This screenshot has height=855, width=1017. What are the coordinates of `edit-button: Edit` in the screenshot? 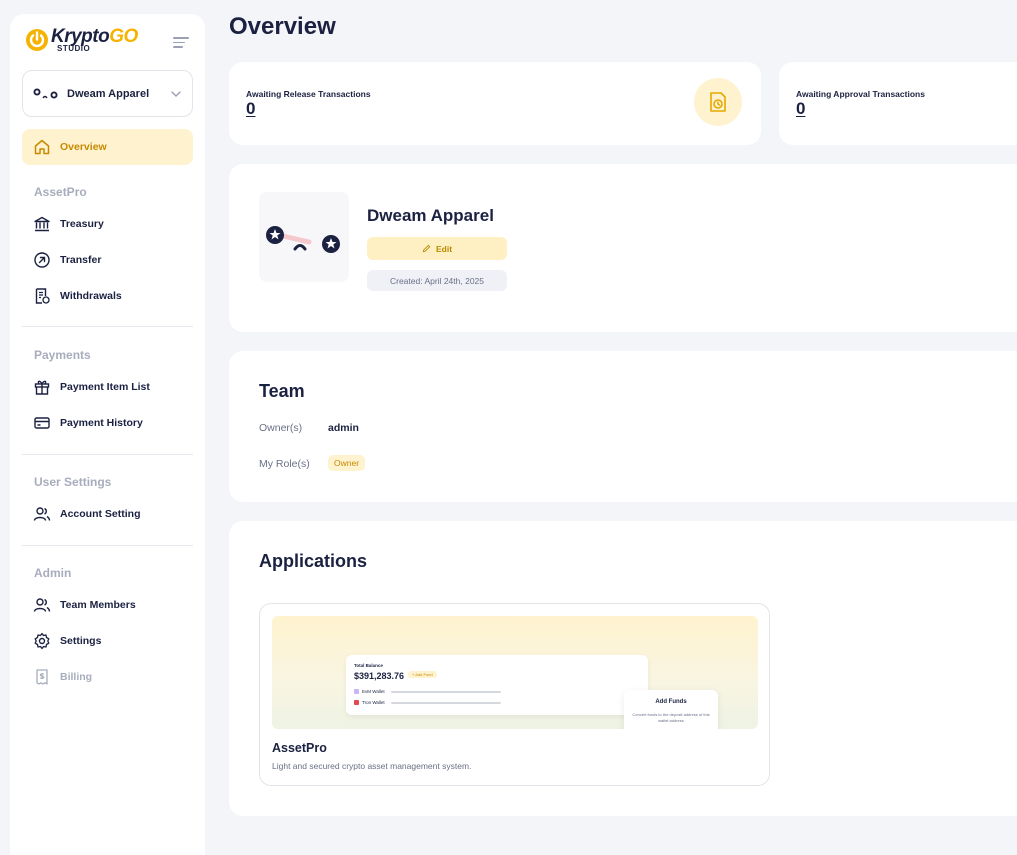 It's located at (437, 248).